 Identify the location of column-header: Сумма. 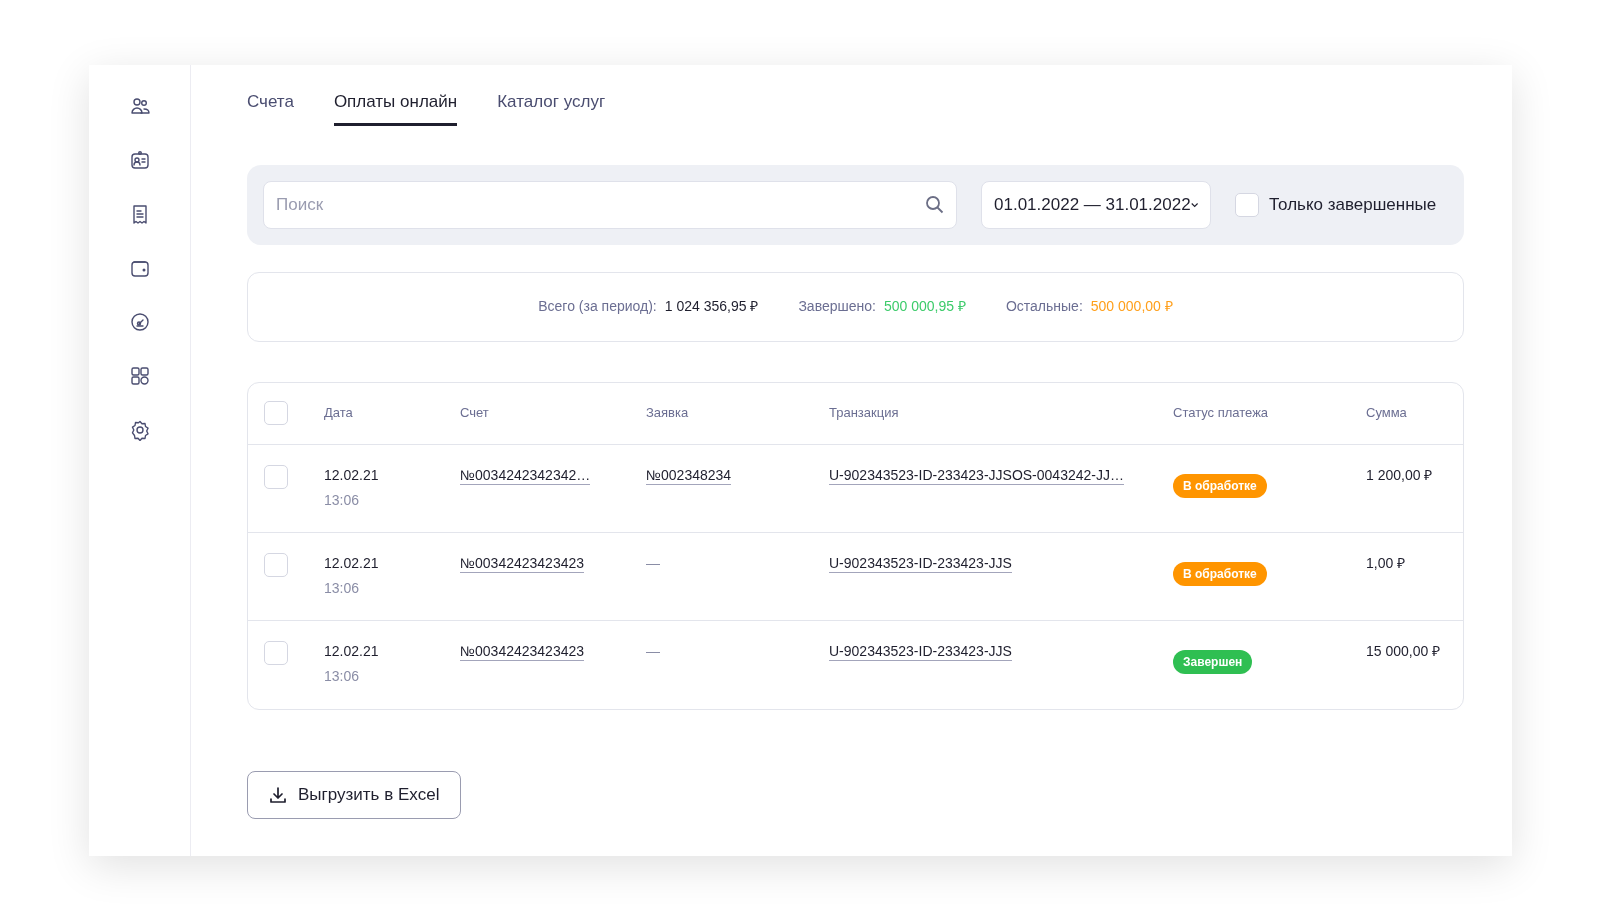
(1387, 413).